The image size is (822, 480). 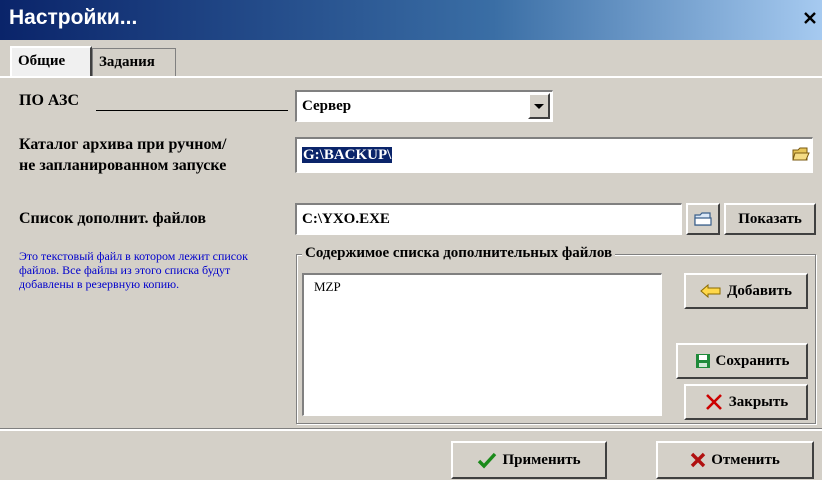 I want to click on close-list-button-label: Закрыть, so click(x=758, y=401).